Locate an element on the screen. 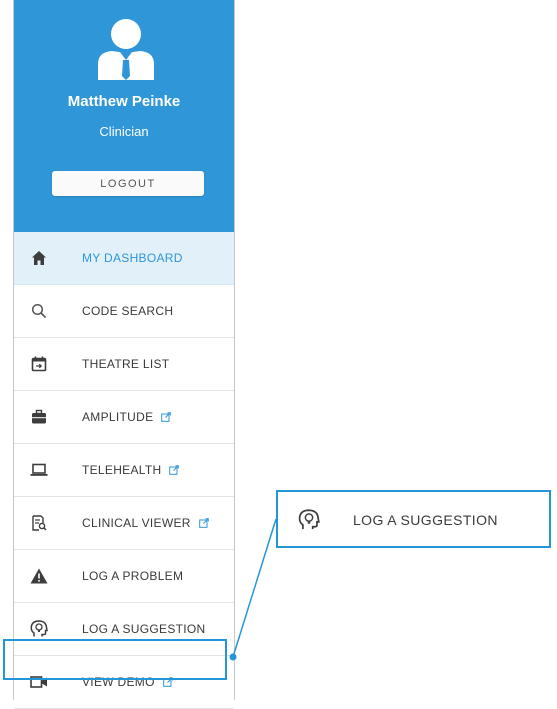 This screenshot has height=709, width=557. nav-label-my-dashboard: MY DASHBOARD is located at coordinates (132, 258).